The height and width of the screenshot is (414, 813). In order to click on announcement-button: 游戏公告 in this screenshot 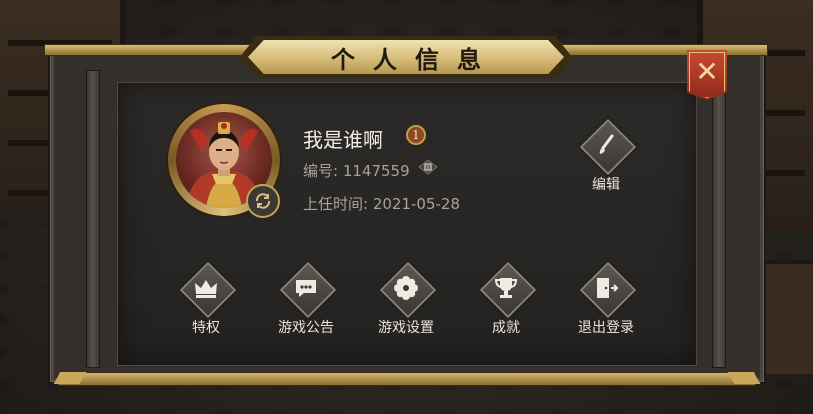, I will do `click(306, 299)`.